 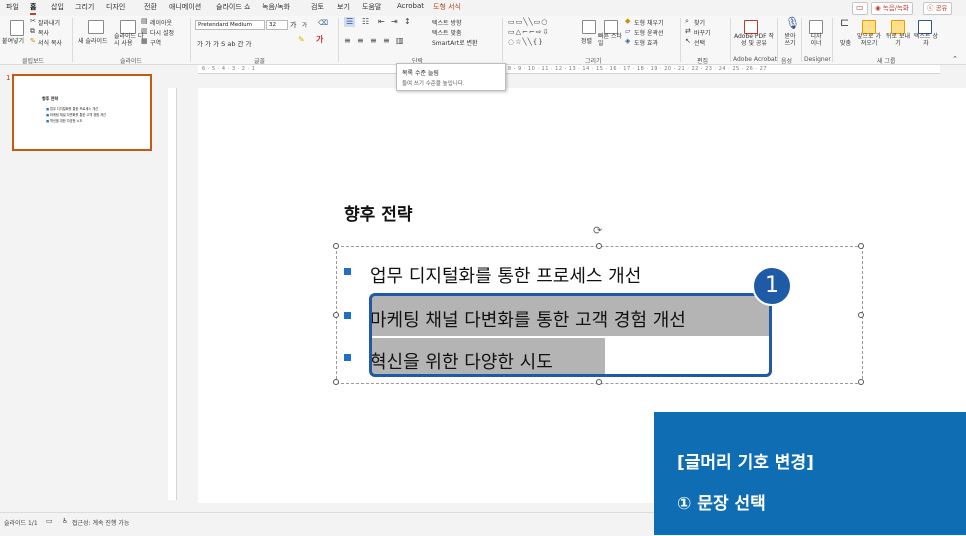 What do you see at coordinates (925, 27) in the screenshot?
I see `textbox-icon` at bounding box center [925, 27].